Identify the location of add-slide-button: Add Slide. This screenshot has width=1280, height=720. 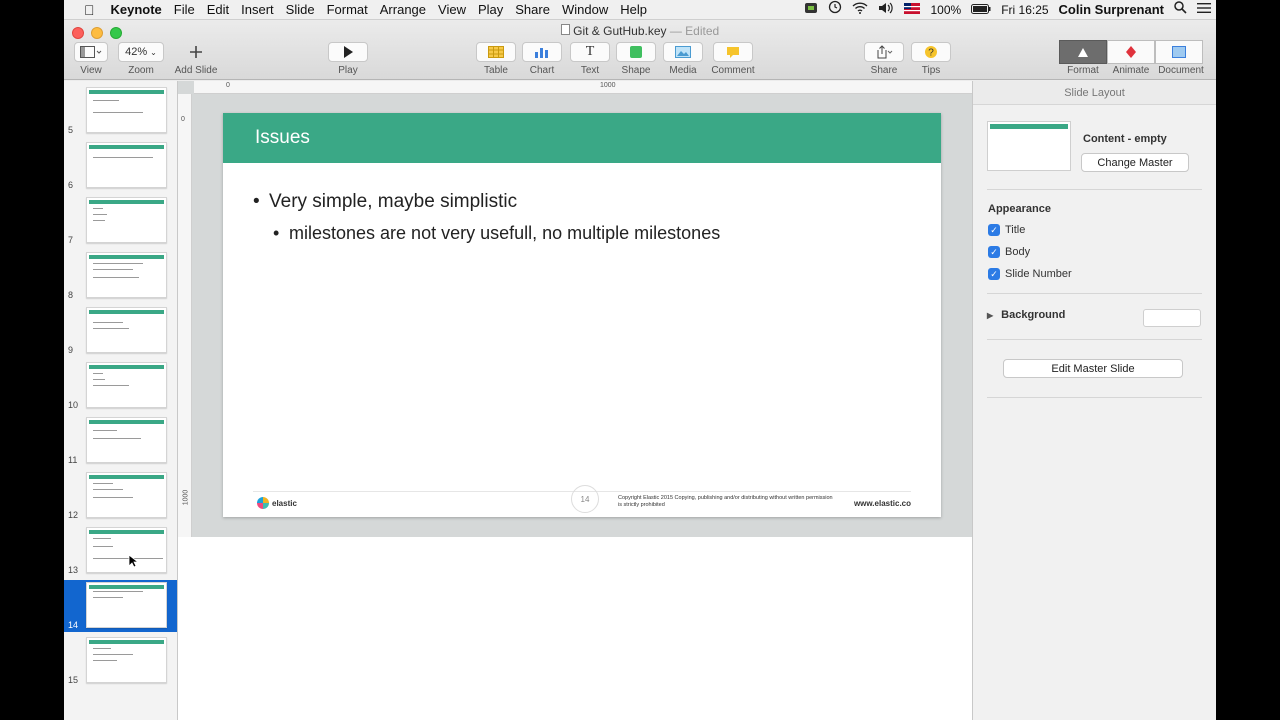
(196, 59).